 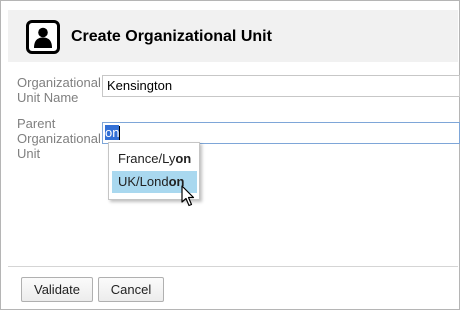 What do you see at coordinates (57, 289) in the screenshot?
I see `validate-button: Validate` at bounding box center [57, 289].